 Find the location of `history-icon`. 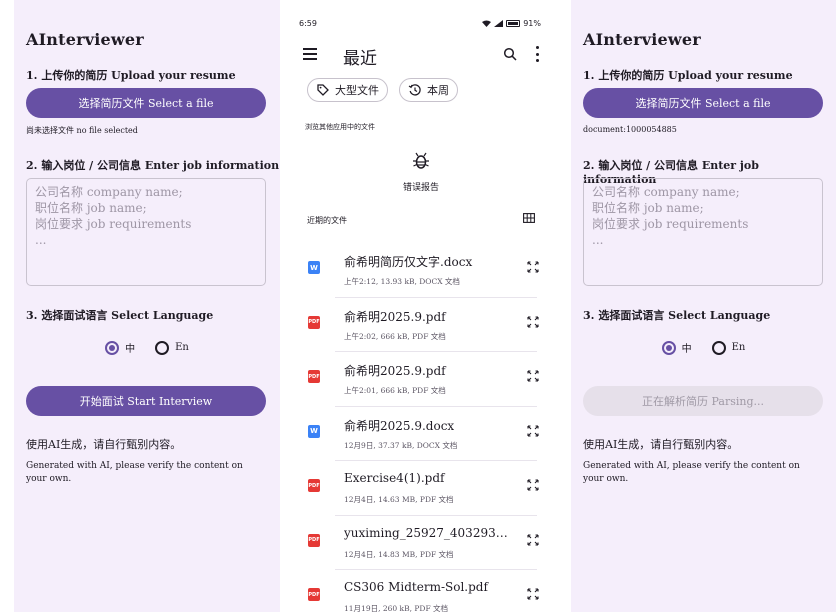

history-icon is located at coordinates (414, 90).